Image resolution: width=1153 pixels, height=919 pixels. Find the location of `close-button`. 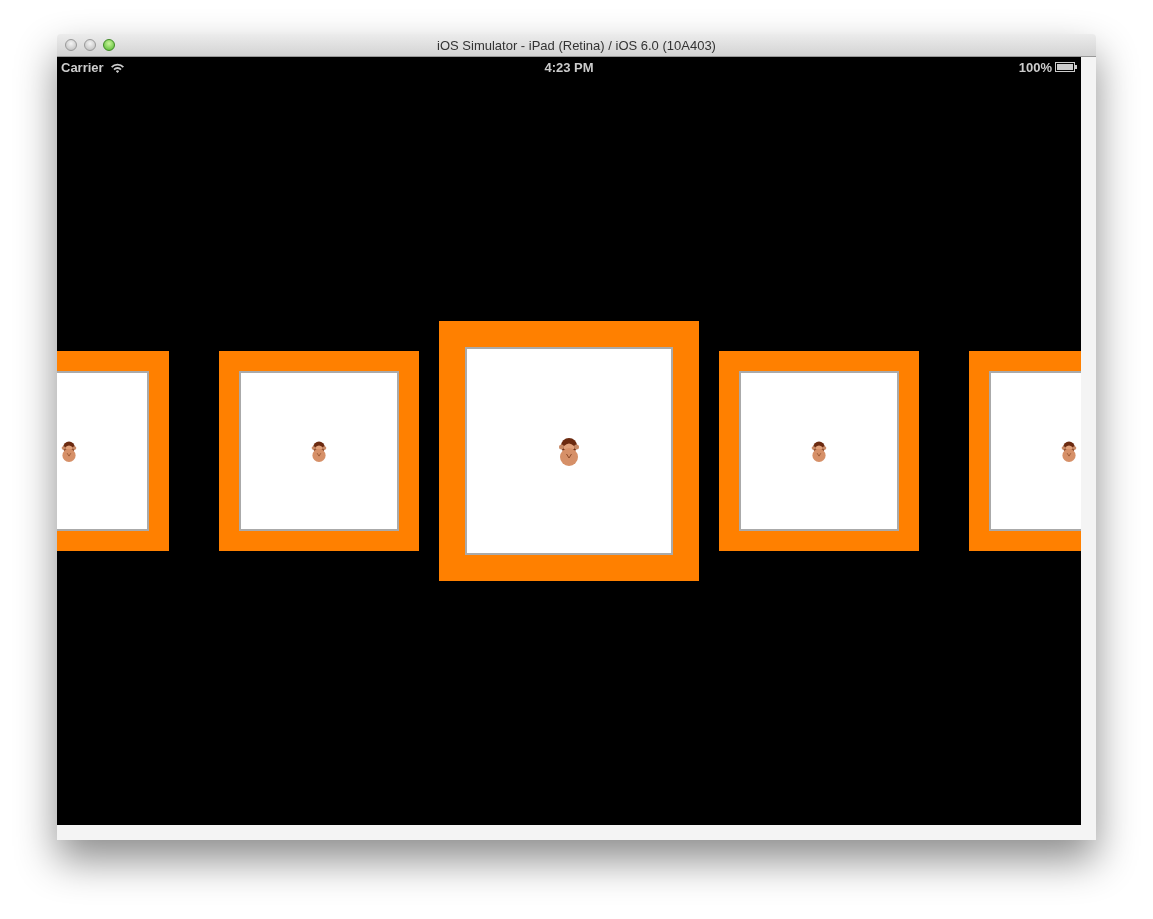

close-button is located at coordinates (71, 45).